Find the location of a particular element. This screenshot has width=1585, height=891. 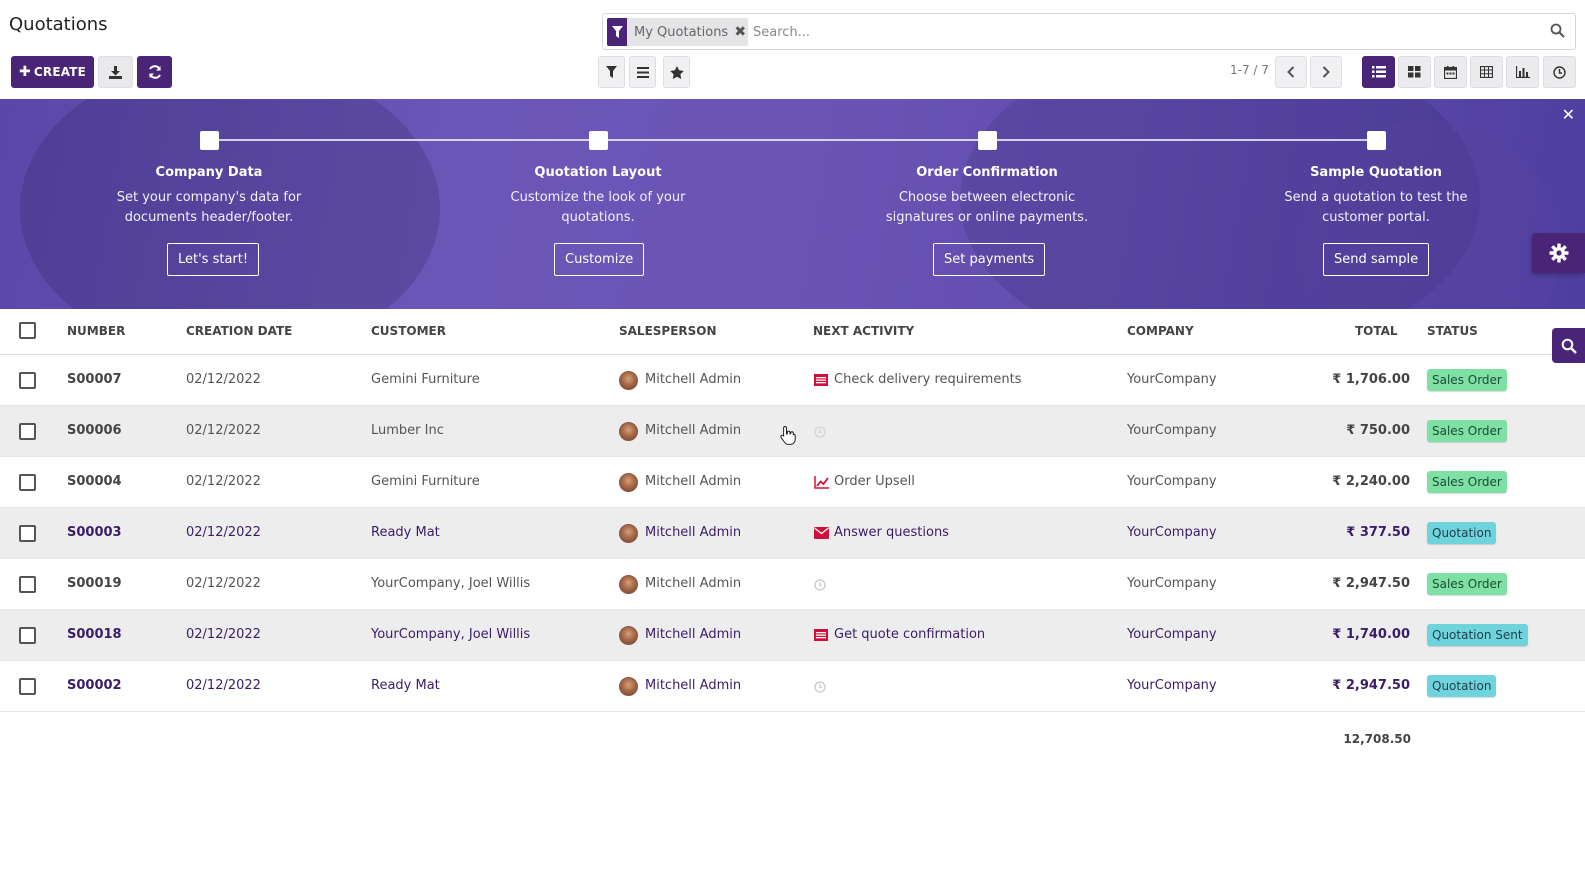

column-company: COMPANY is located at coordinates (1160, 331).